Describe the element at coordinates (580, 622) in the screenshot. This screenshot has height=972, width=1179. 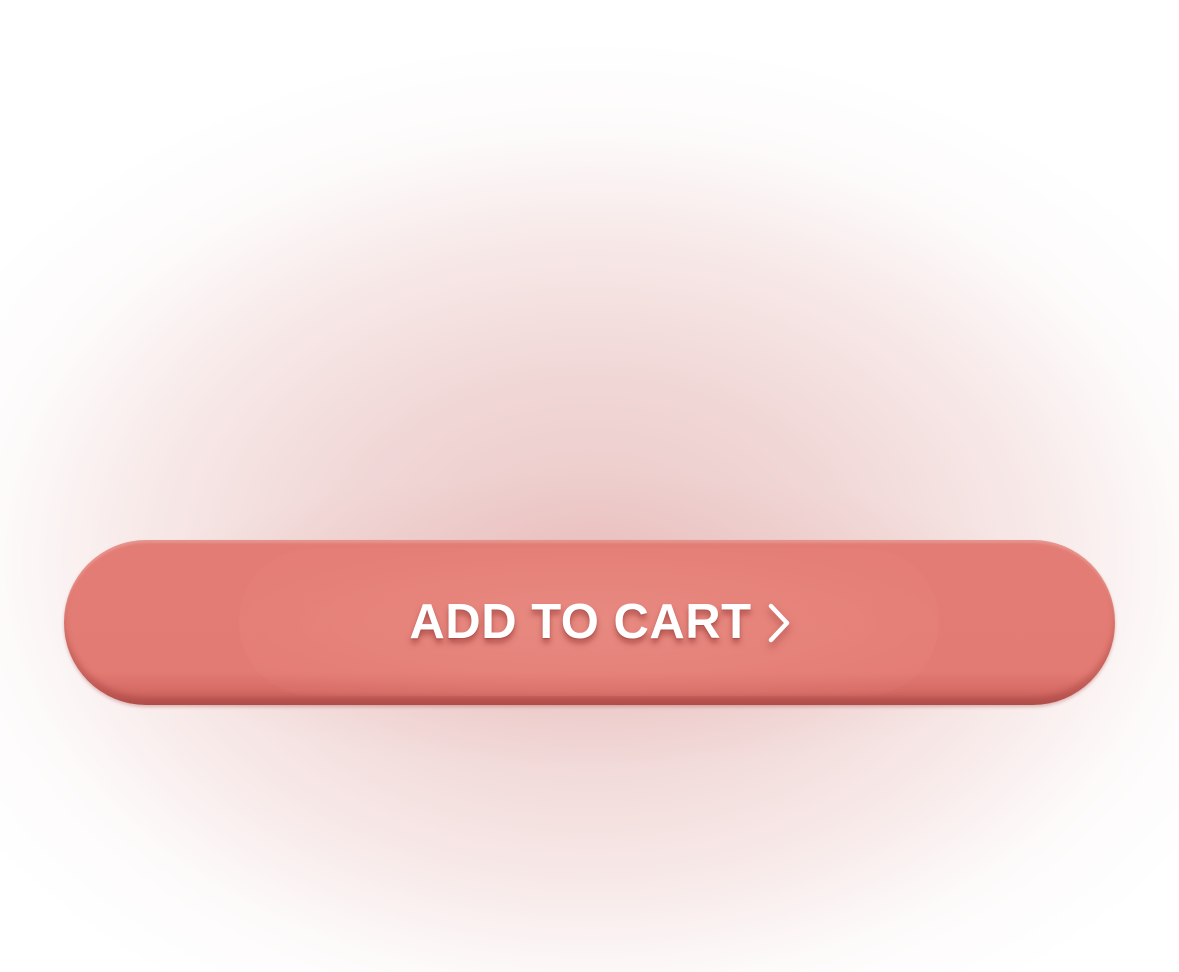
I see `add-to-cart-label: ADD TO CART` at that location.